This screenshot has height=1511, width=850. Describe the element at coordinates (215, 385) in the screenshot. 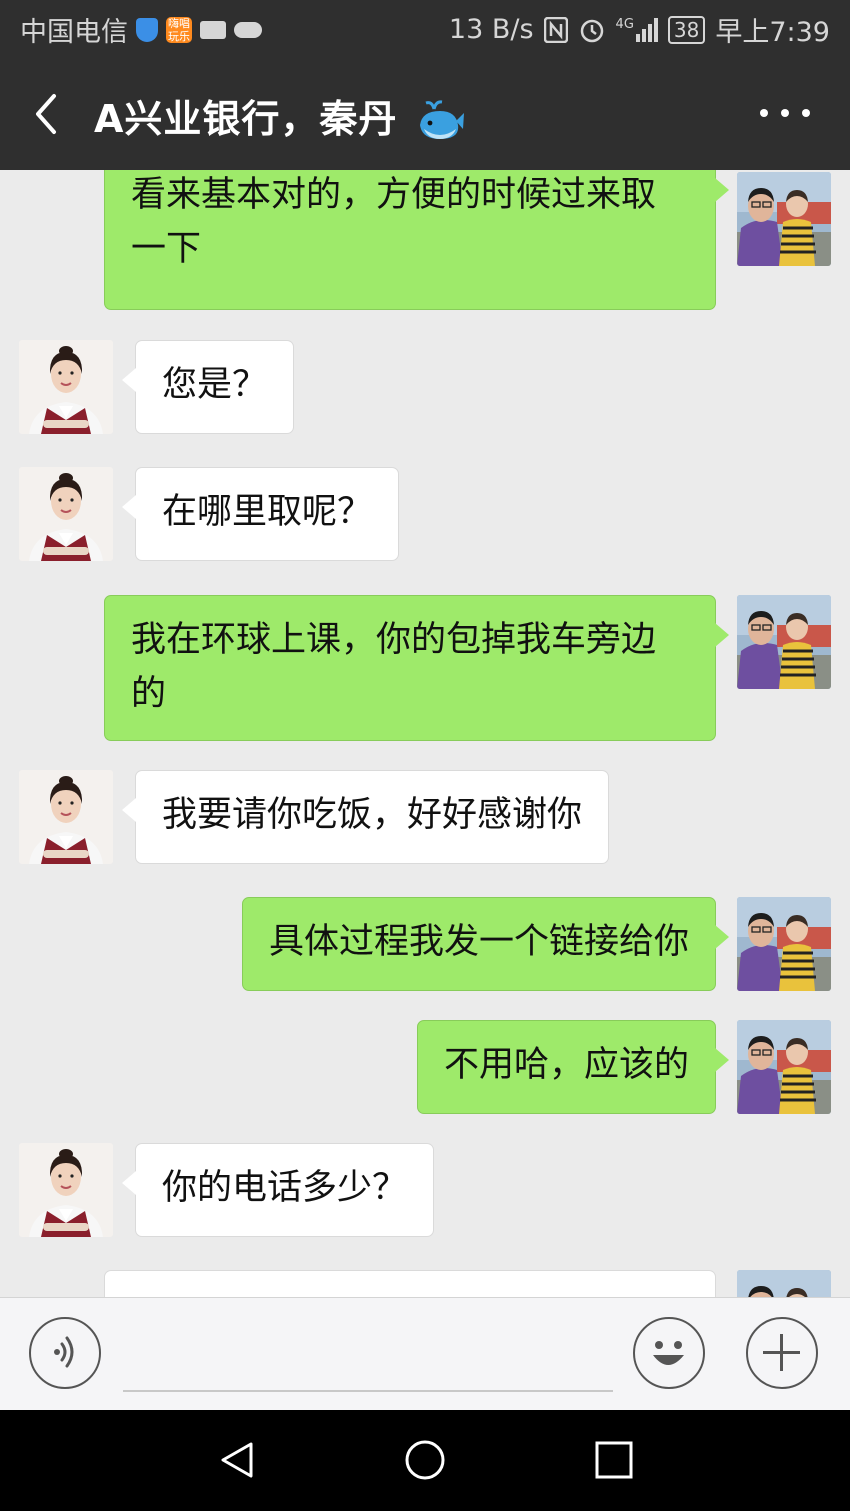

I see `message-text: 您是？` at that location.